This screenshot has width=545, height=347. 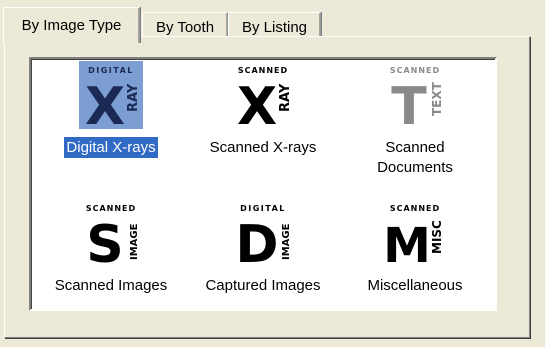 I want to click on icon-letter: M, so click(x=408, y=241).